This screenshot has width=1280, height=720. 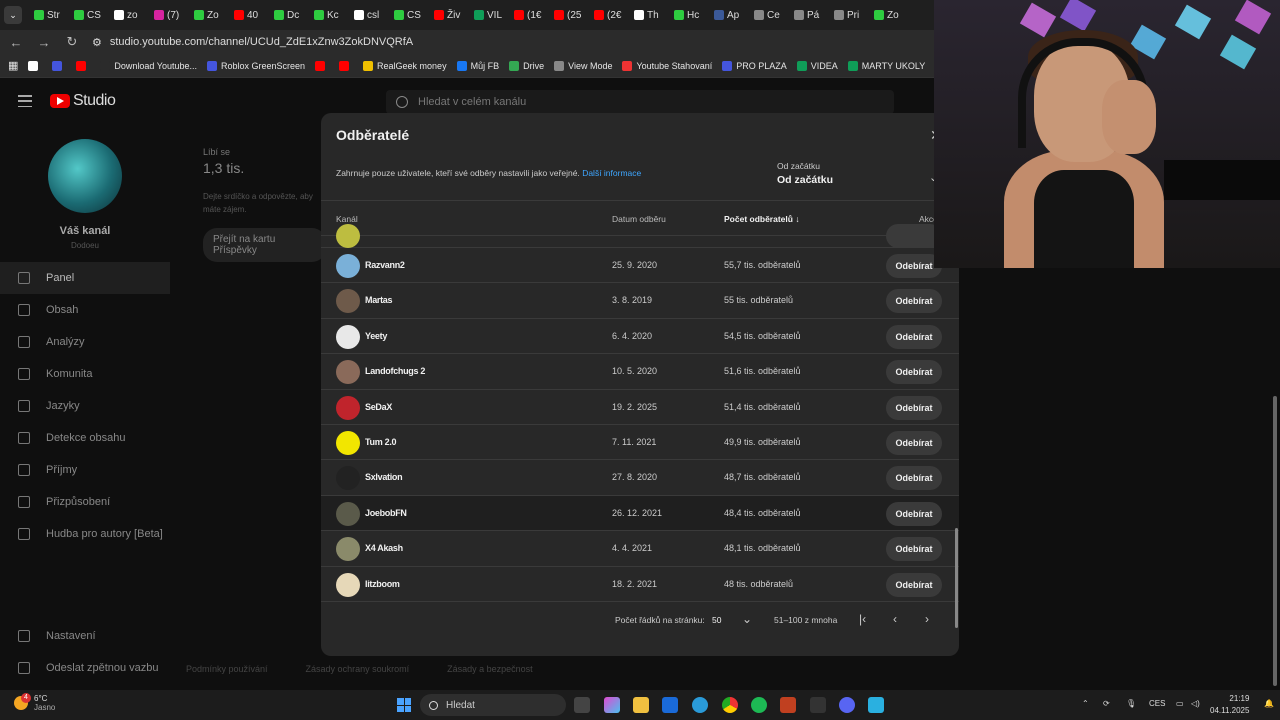 What do you see at coordinates (289, 15) in the screenshot?
I see `browser-tab: Dc` at bounding box center [289, 15].